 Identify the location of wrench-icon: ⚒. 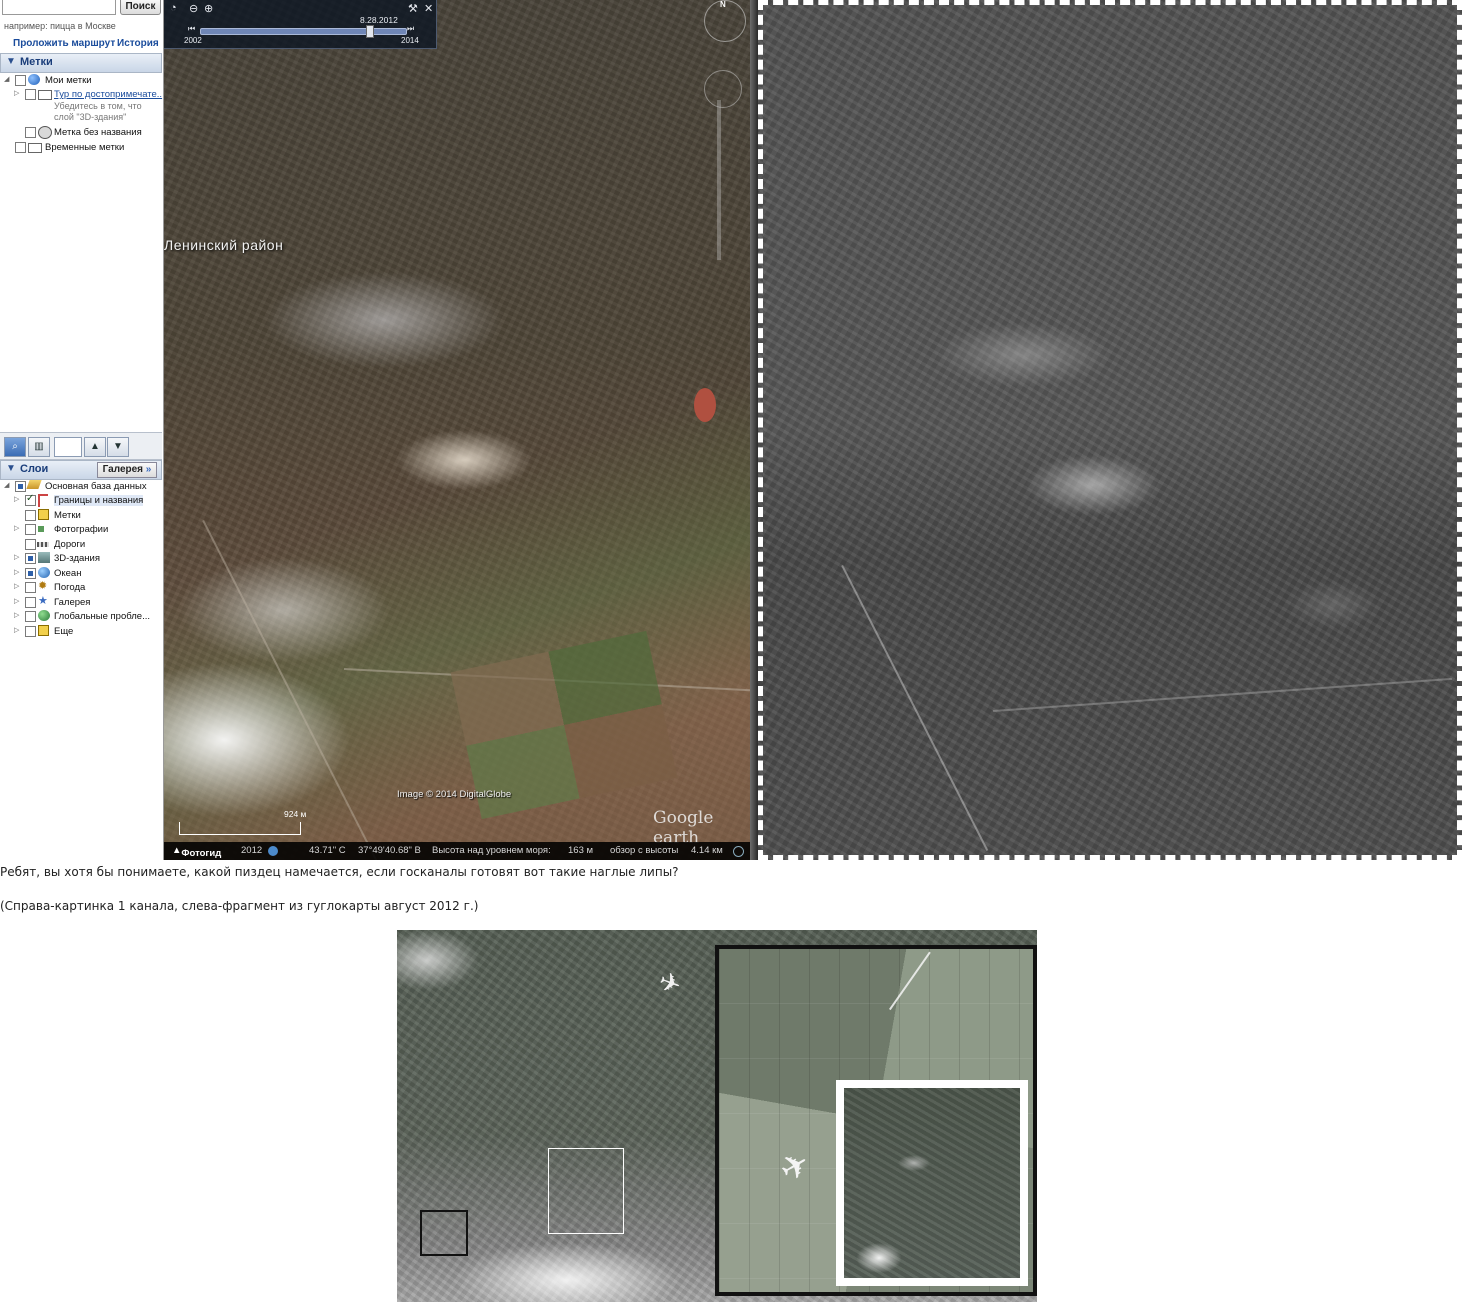
(413, 8).